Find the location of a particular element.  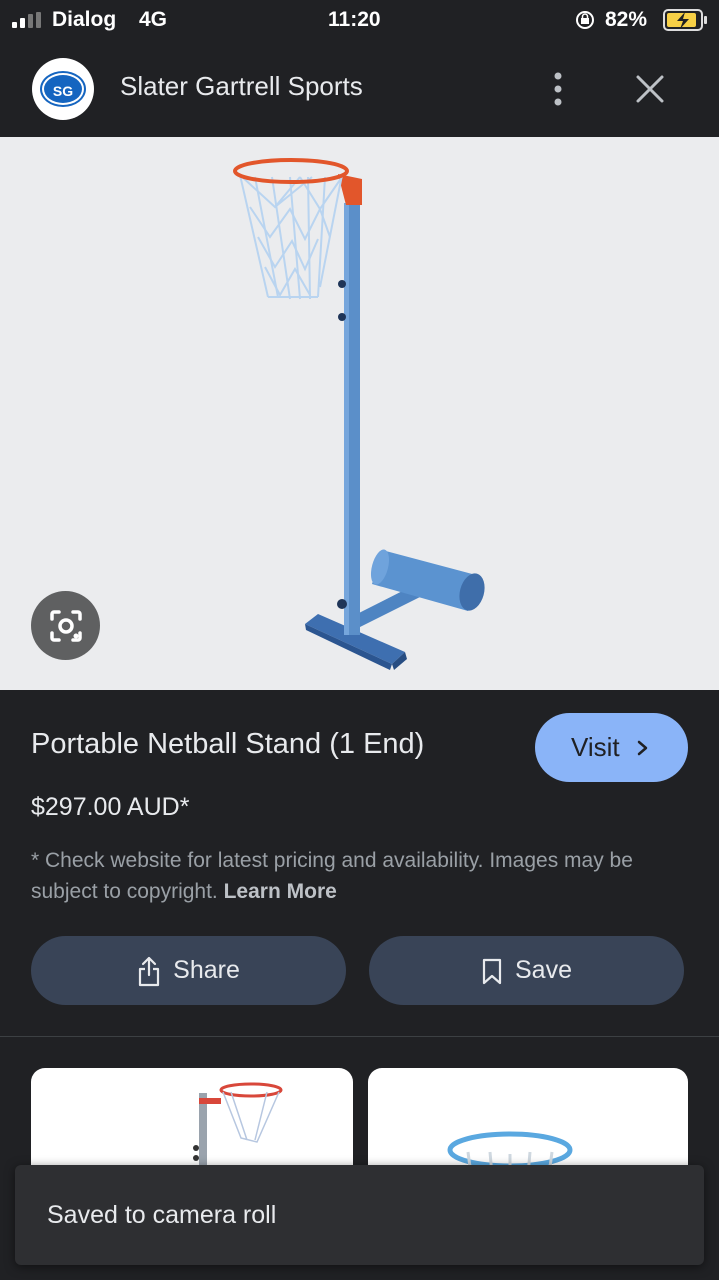

visit-button: Visit is located at coordinates (611, 747).